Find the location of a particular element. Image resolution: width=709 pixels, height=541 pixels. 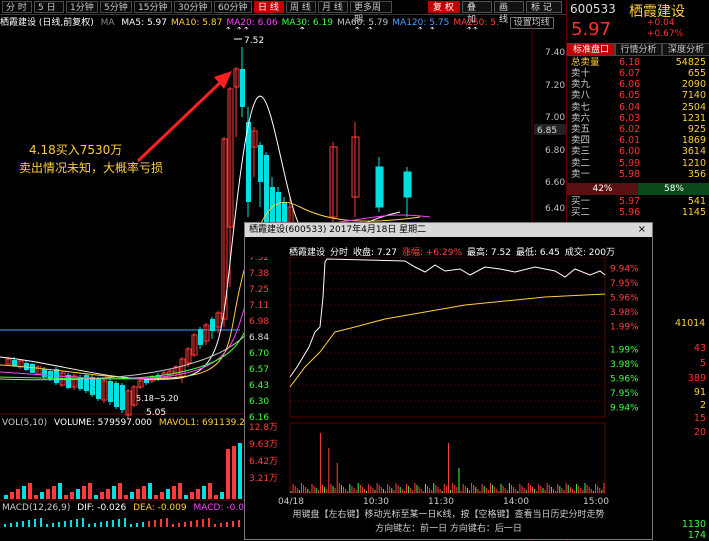

ask-row-9-lab: 卖一 is located at coordinates (581, 174).